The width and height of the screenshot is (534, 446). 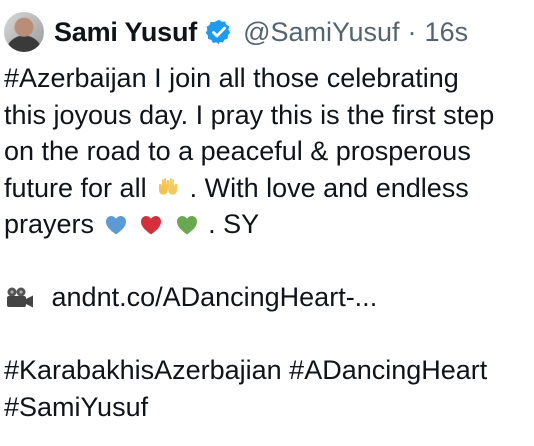 What do you see at coordinates (447, 32) in the screenshot?
I see `tweet-timestamp: 16s` at bounding box center [447, 32].